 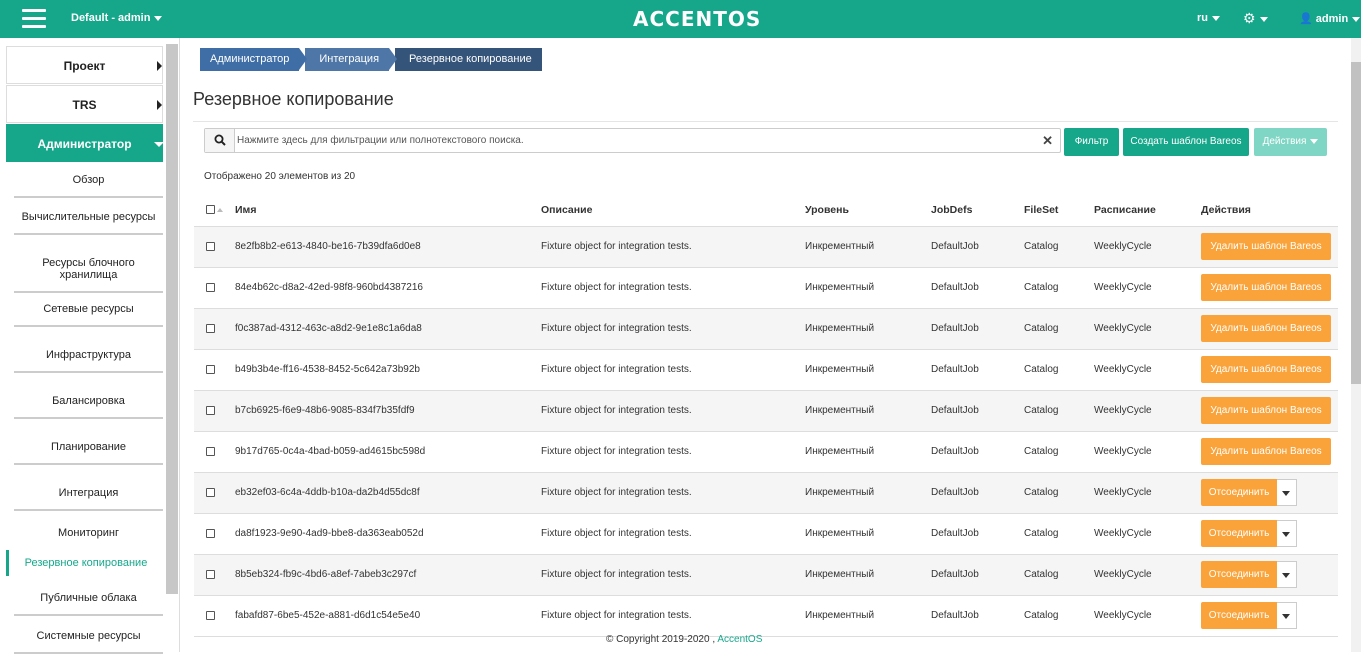 What do you see at coordinates (1356, 223) in the screenshot?
I see `main-scrollbar-thumb` at bounding box center [1356, 223].